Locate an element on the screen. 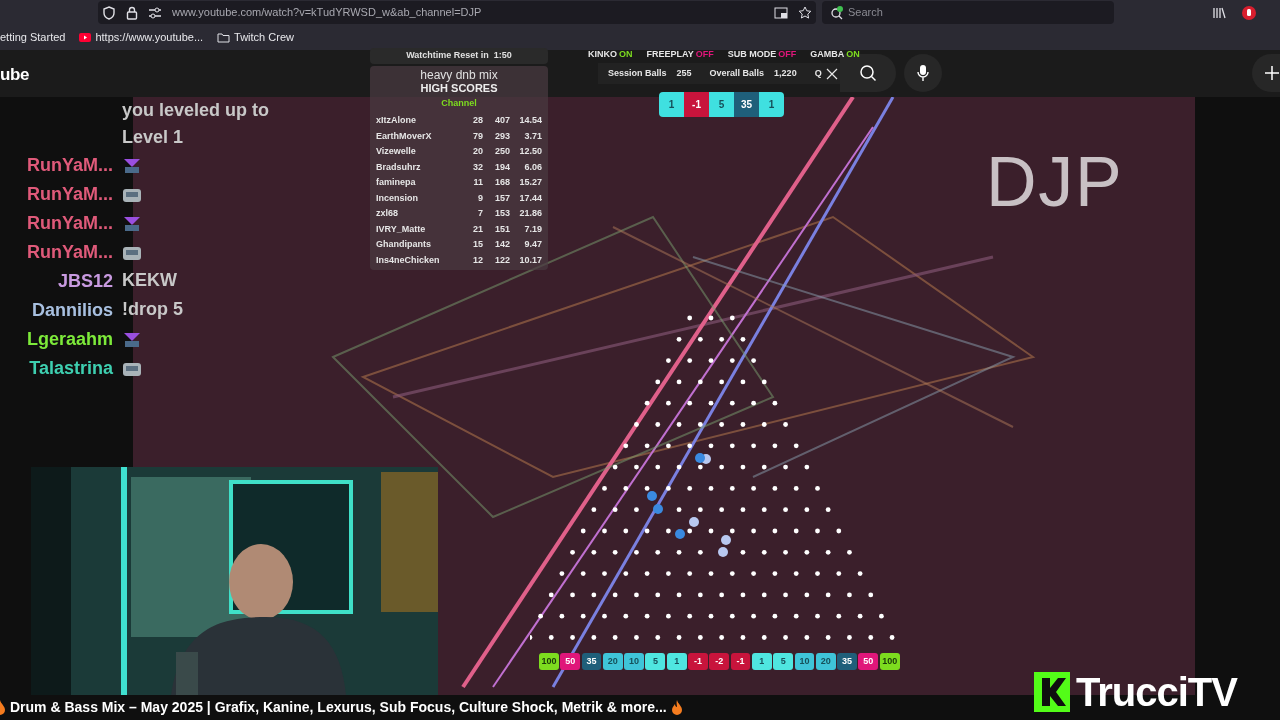  chat-username: JBS12 is located at coordinates (84, 281).